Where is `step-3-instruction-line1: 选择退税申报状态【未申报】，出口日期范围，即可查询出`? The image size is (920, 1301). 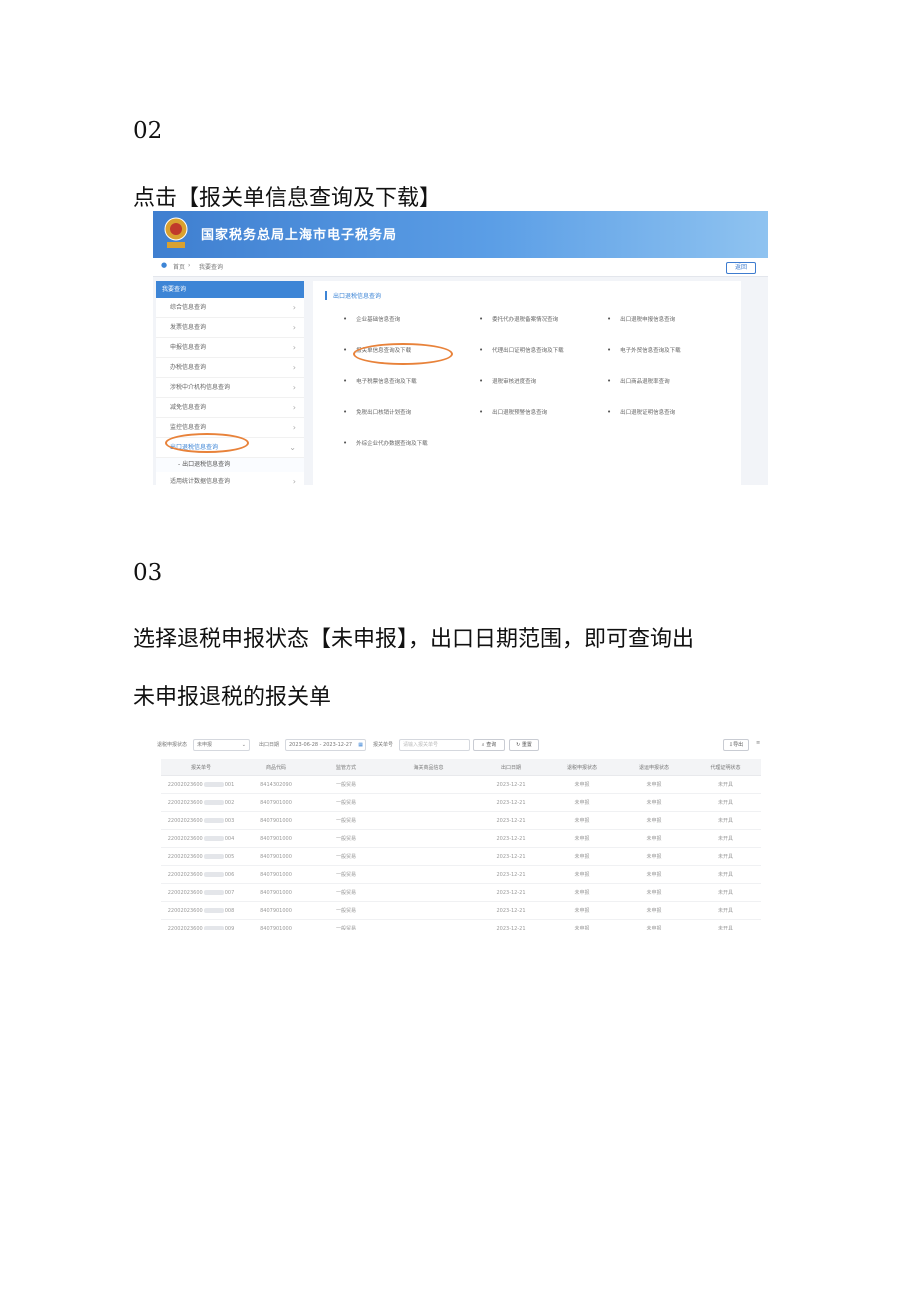
step-3-instruction-line1: 选择退税申报状态【未申报】，出口日期范围，即可查询出 is located at coordinates (414, 639).